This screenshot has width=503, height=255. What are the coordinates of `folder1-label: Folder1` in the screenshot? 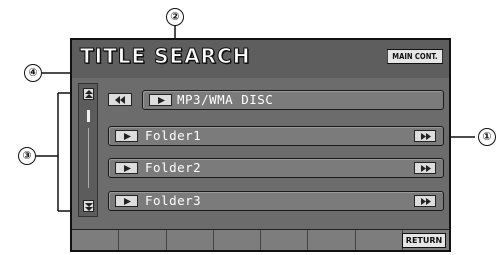 It's located at (173, 135).